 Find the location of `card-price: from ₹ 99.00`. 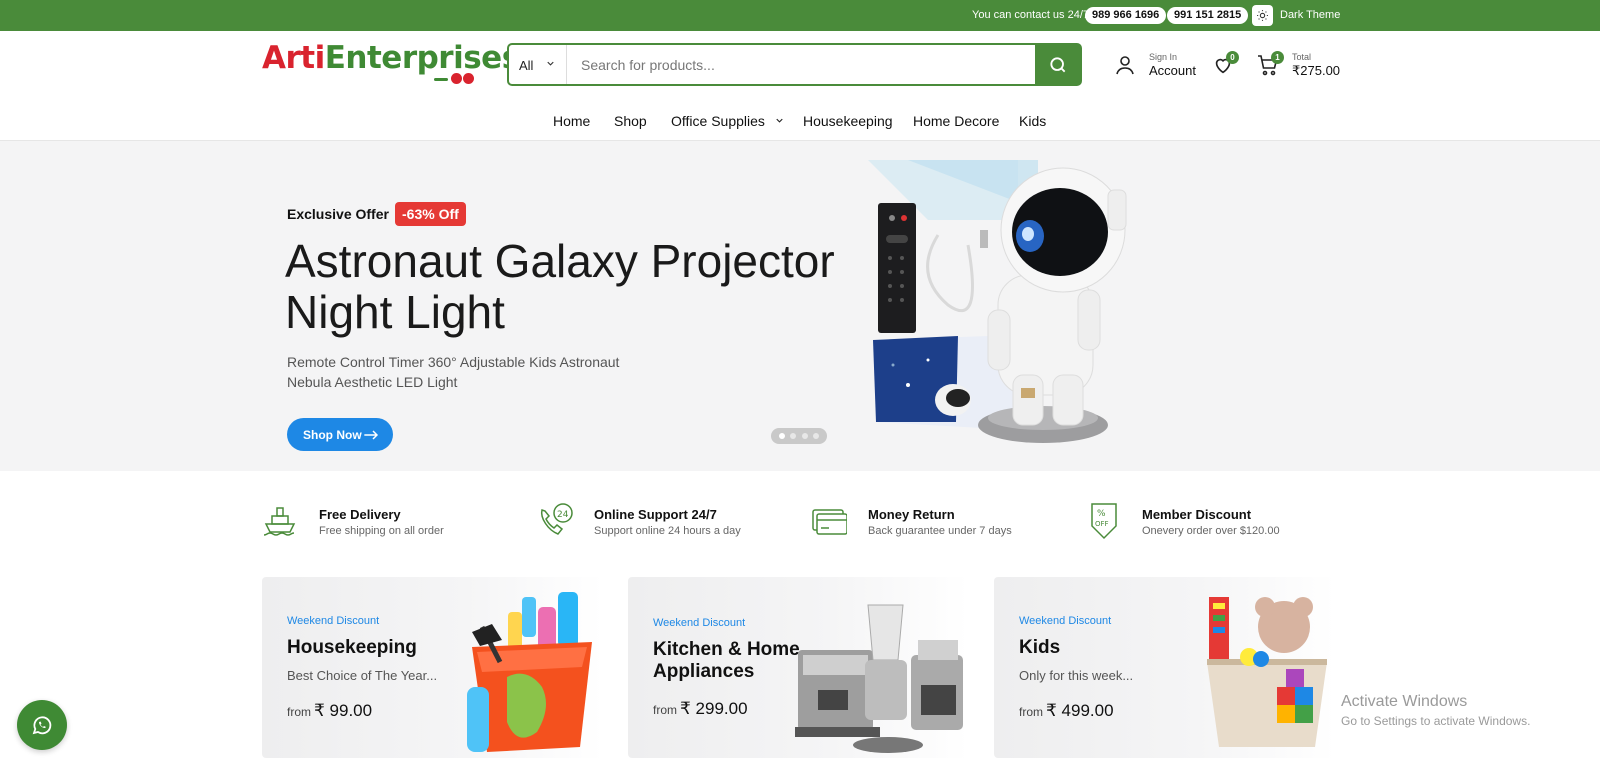

card-price: from ₹ 99.00 is located at coordinates (329, 711).